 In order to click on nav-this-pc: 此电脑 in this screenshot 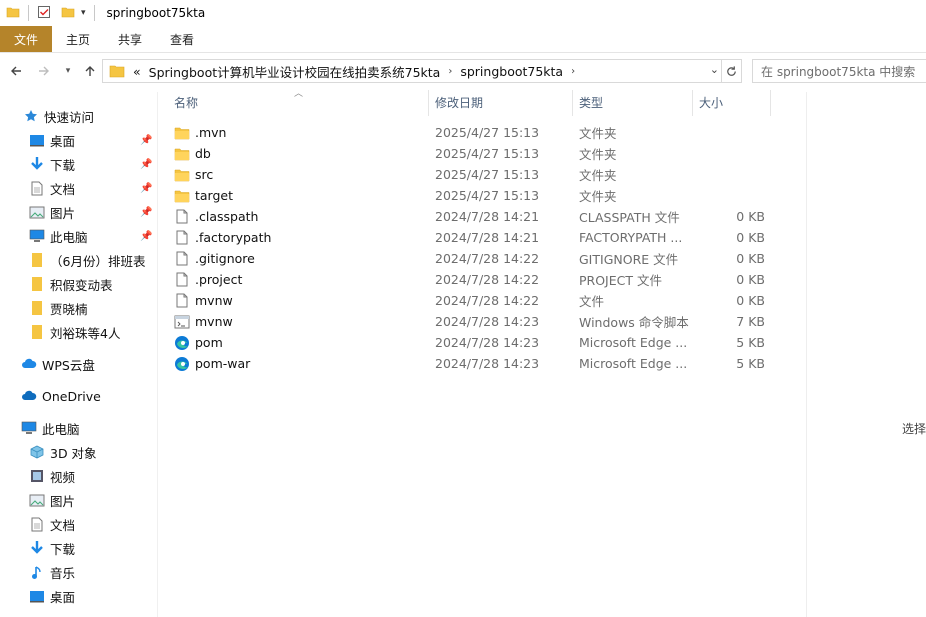, I will do `click(50, 428)`.